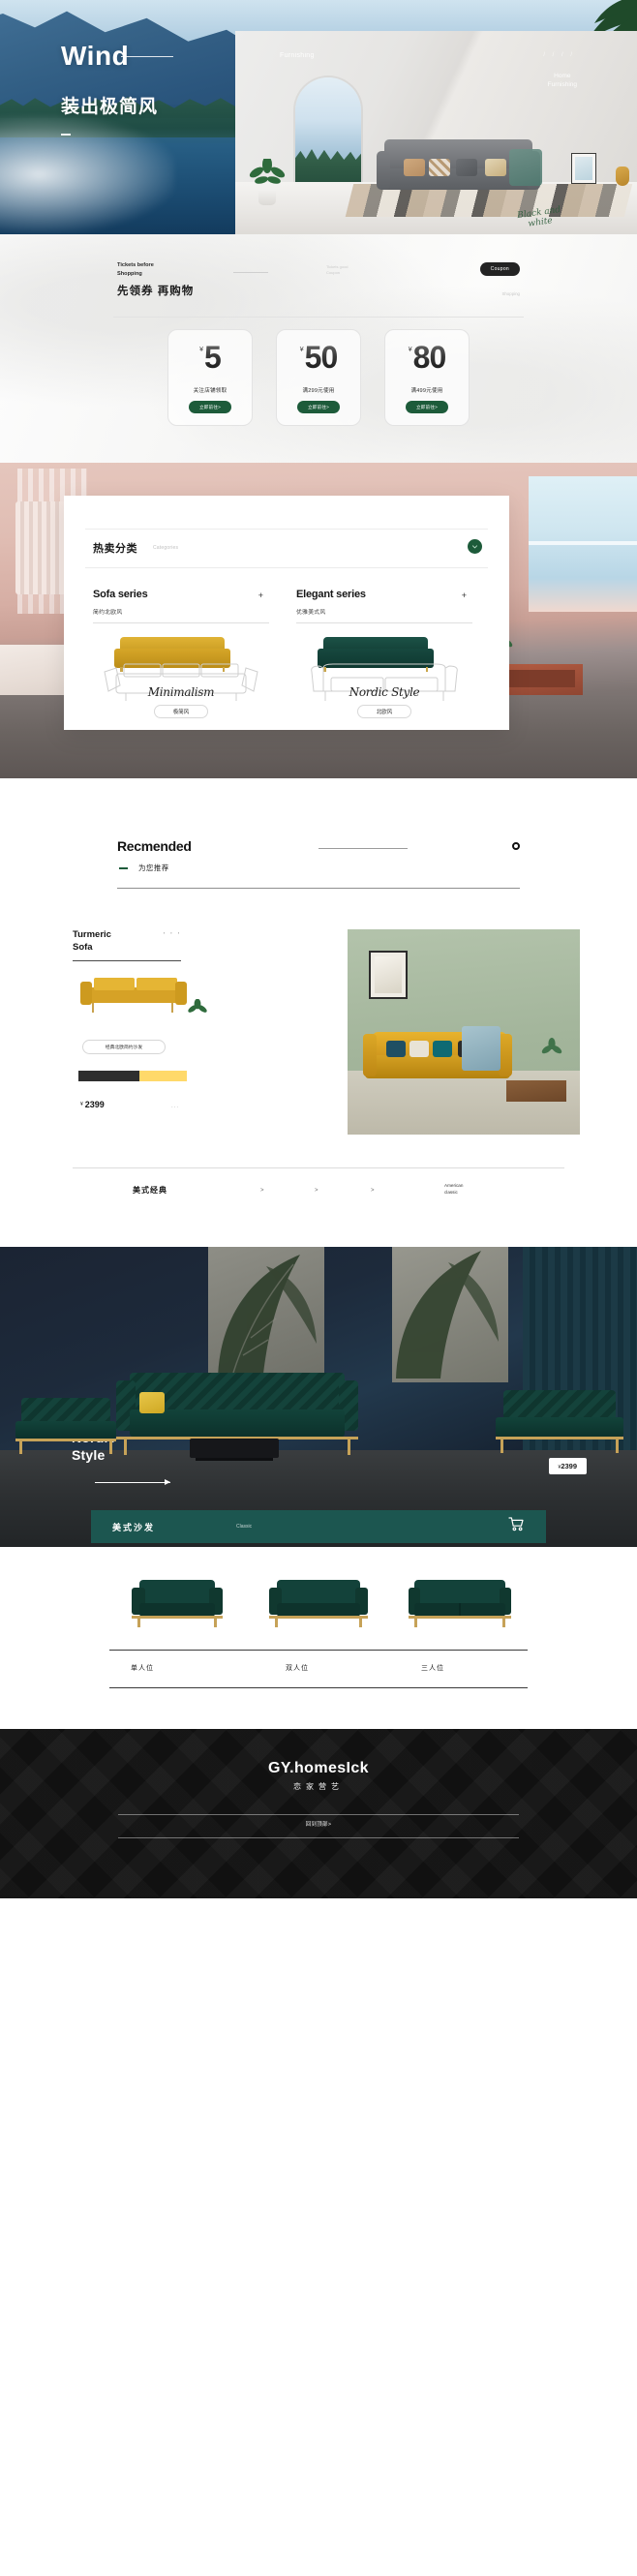 The height and width of the screenshot is (2576, 637). Describe the element at coordinates (134, 1527) in the screenshot. I see `nordic-bar-cn-label: 美式沙发` at that location.